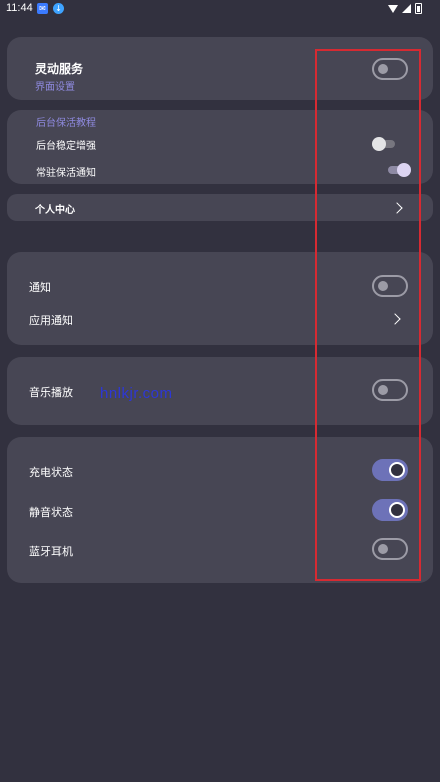 The image size is (440, 782). What do you see at coordinates (220, 9) in the screenshot?
I see `status-bar: 11:44 ✉ ↓` at bounding box center [220, 9].